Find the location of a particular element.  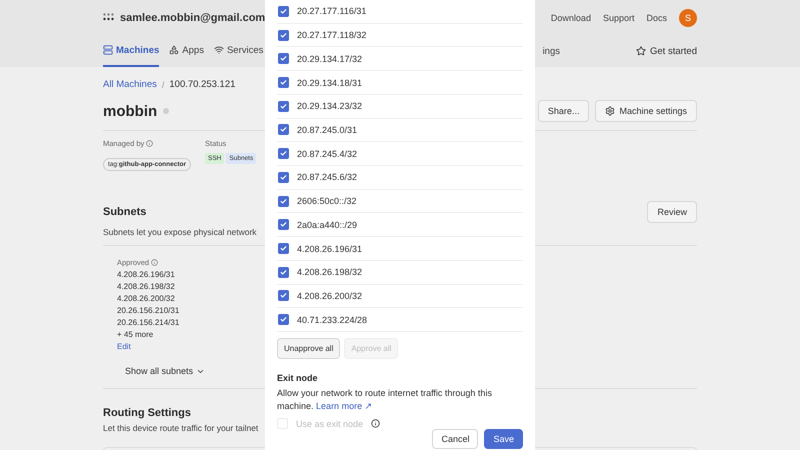

section-title: Routing Settings is located at coordinates (147, 413).